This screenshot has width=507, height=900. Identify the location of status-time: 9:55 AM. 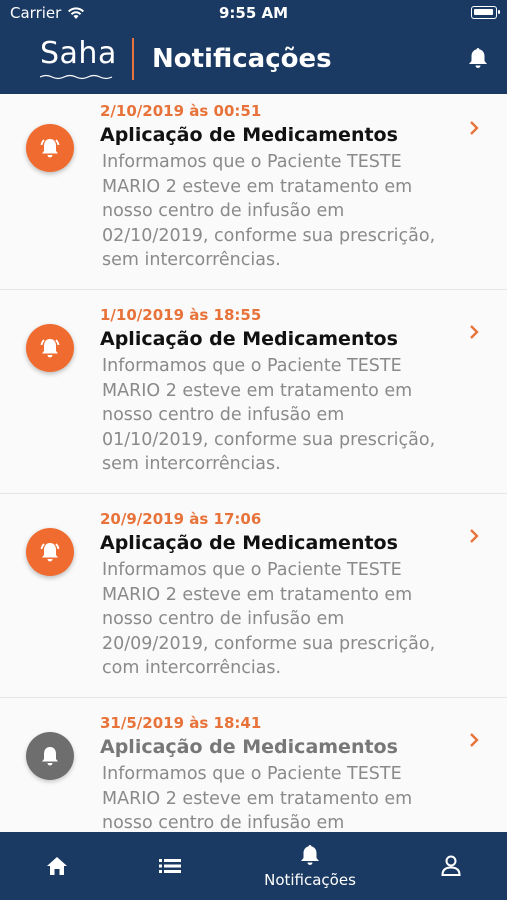
(253, 13).